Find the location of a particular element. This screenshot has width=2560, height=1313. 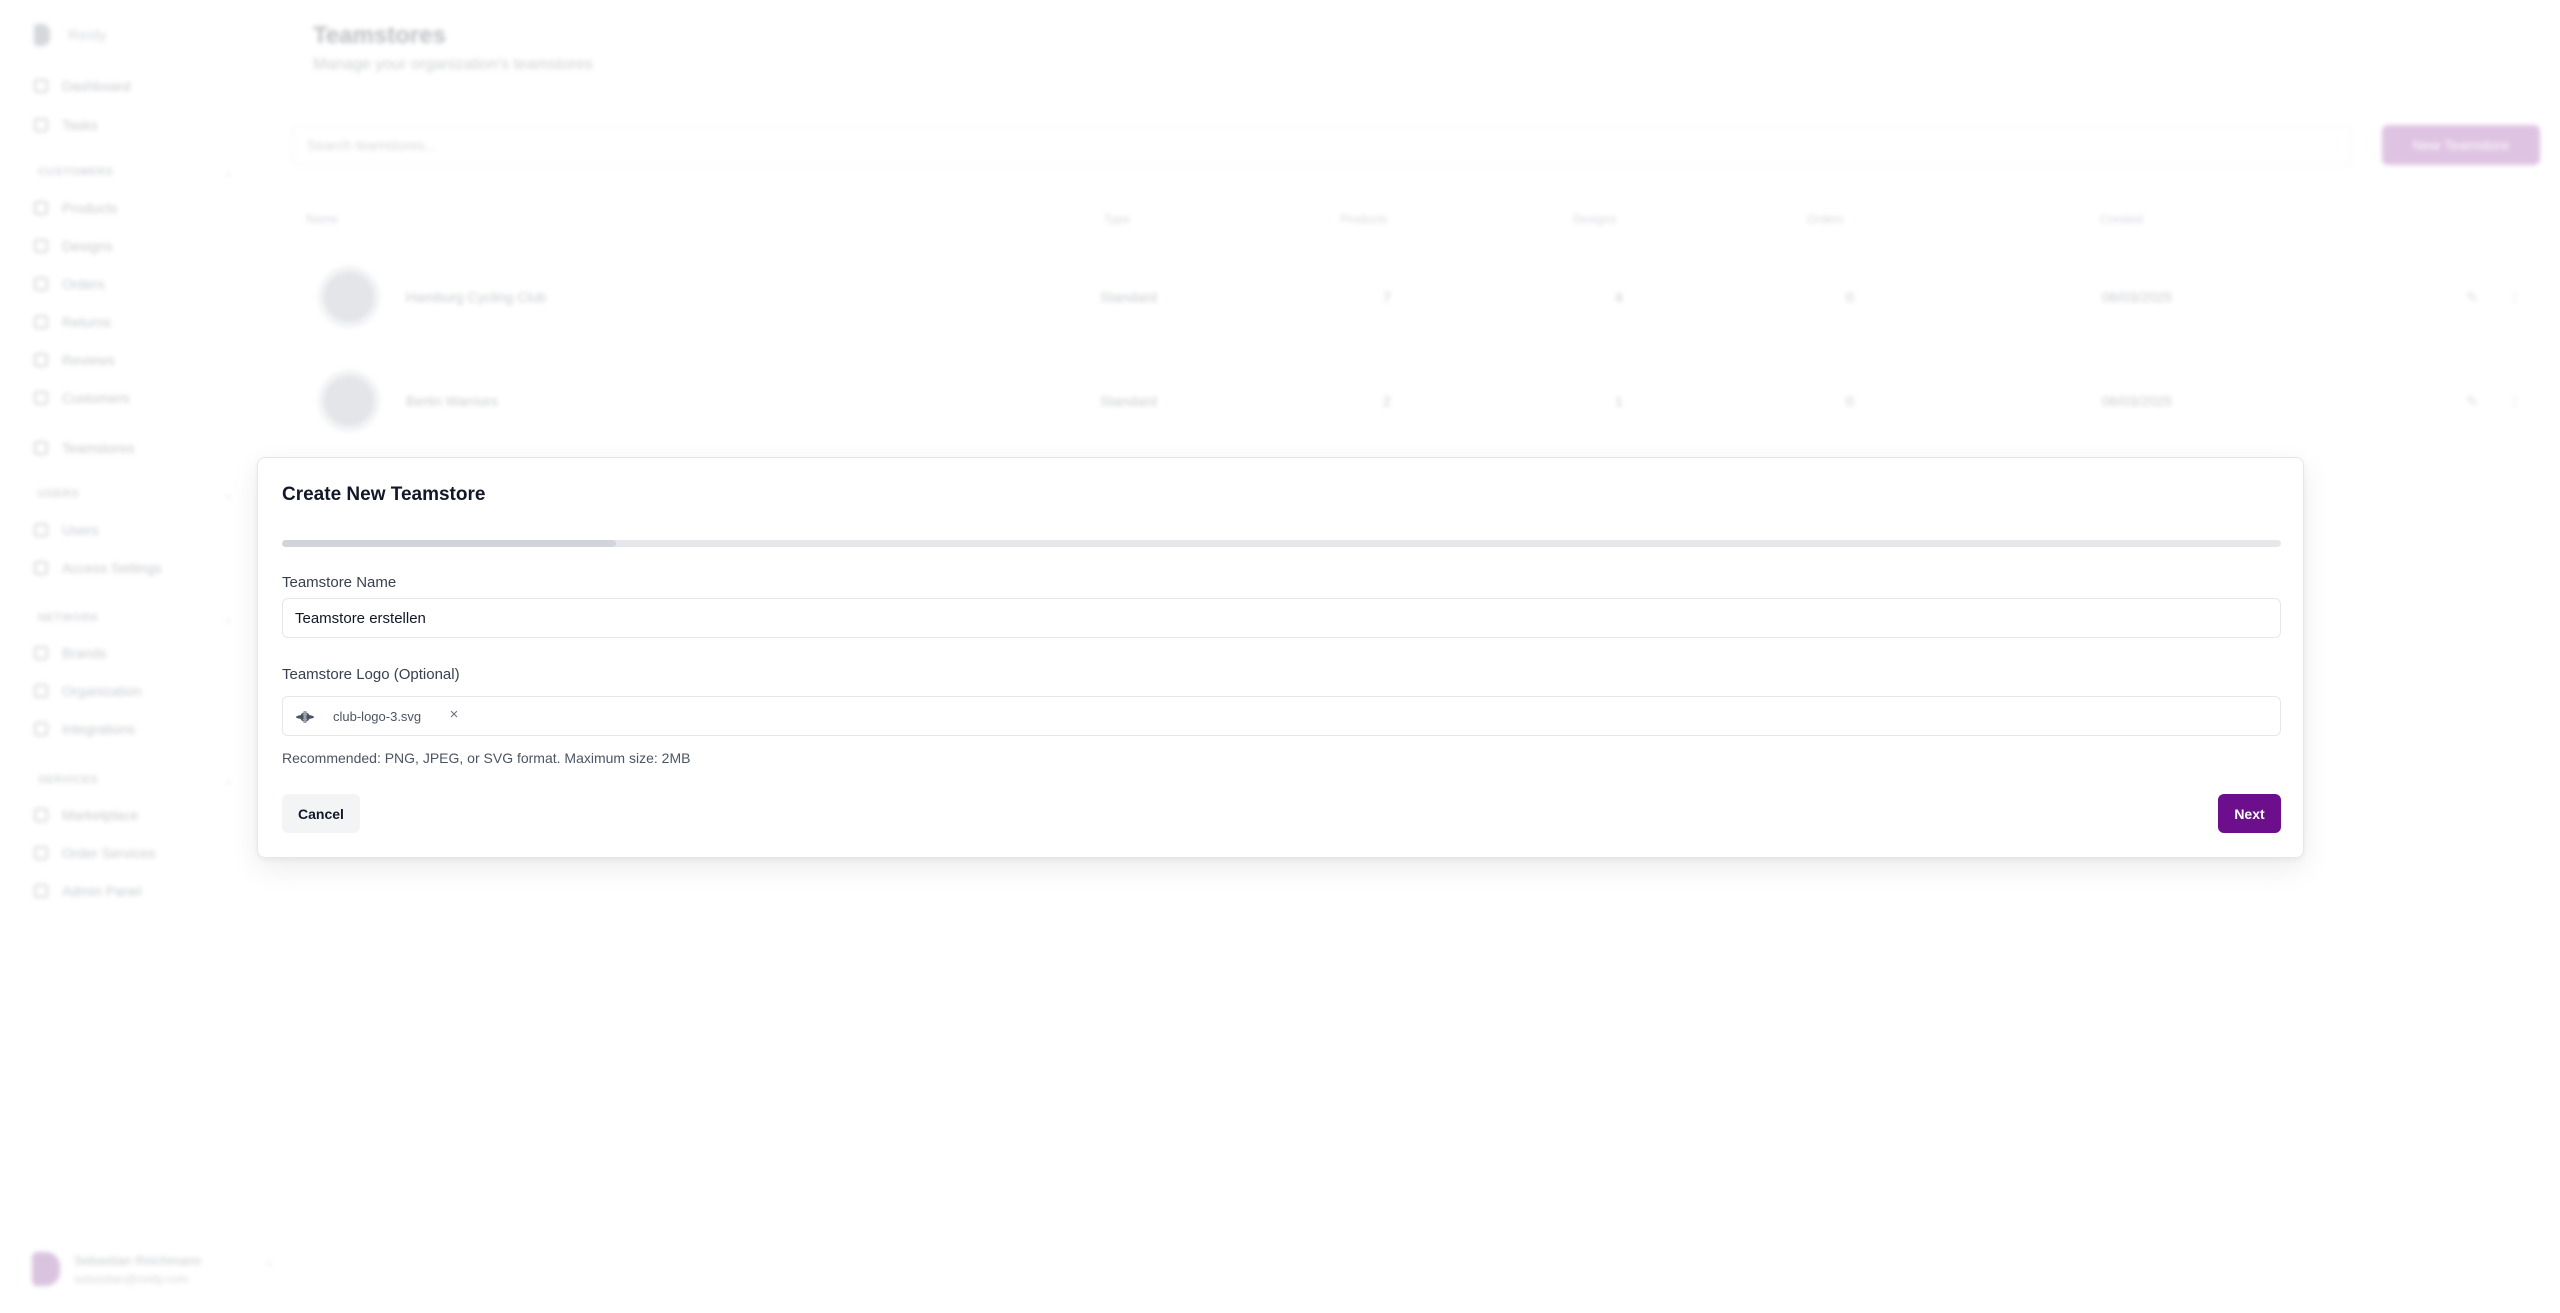

marketplace-icon is located at coordinates (41, 815).